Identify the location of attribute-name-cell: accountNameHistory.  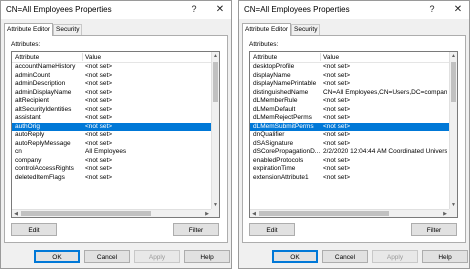
(45, 66).